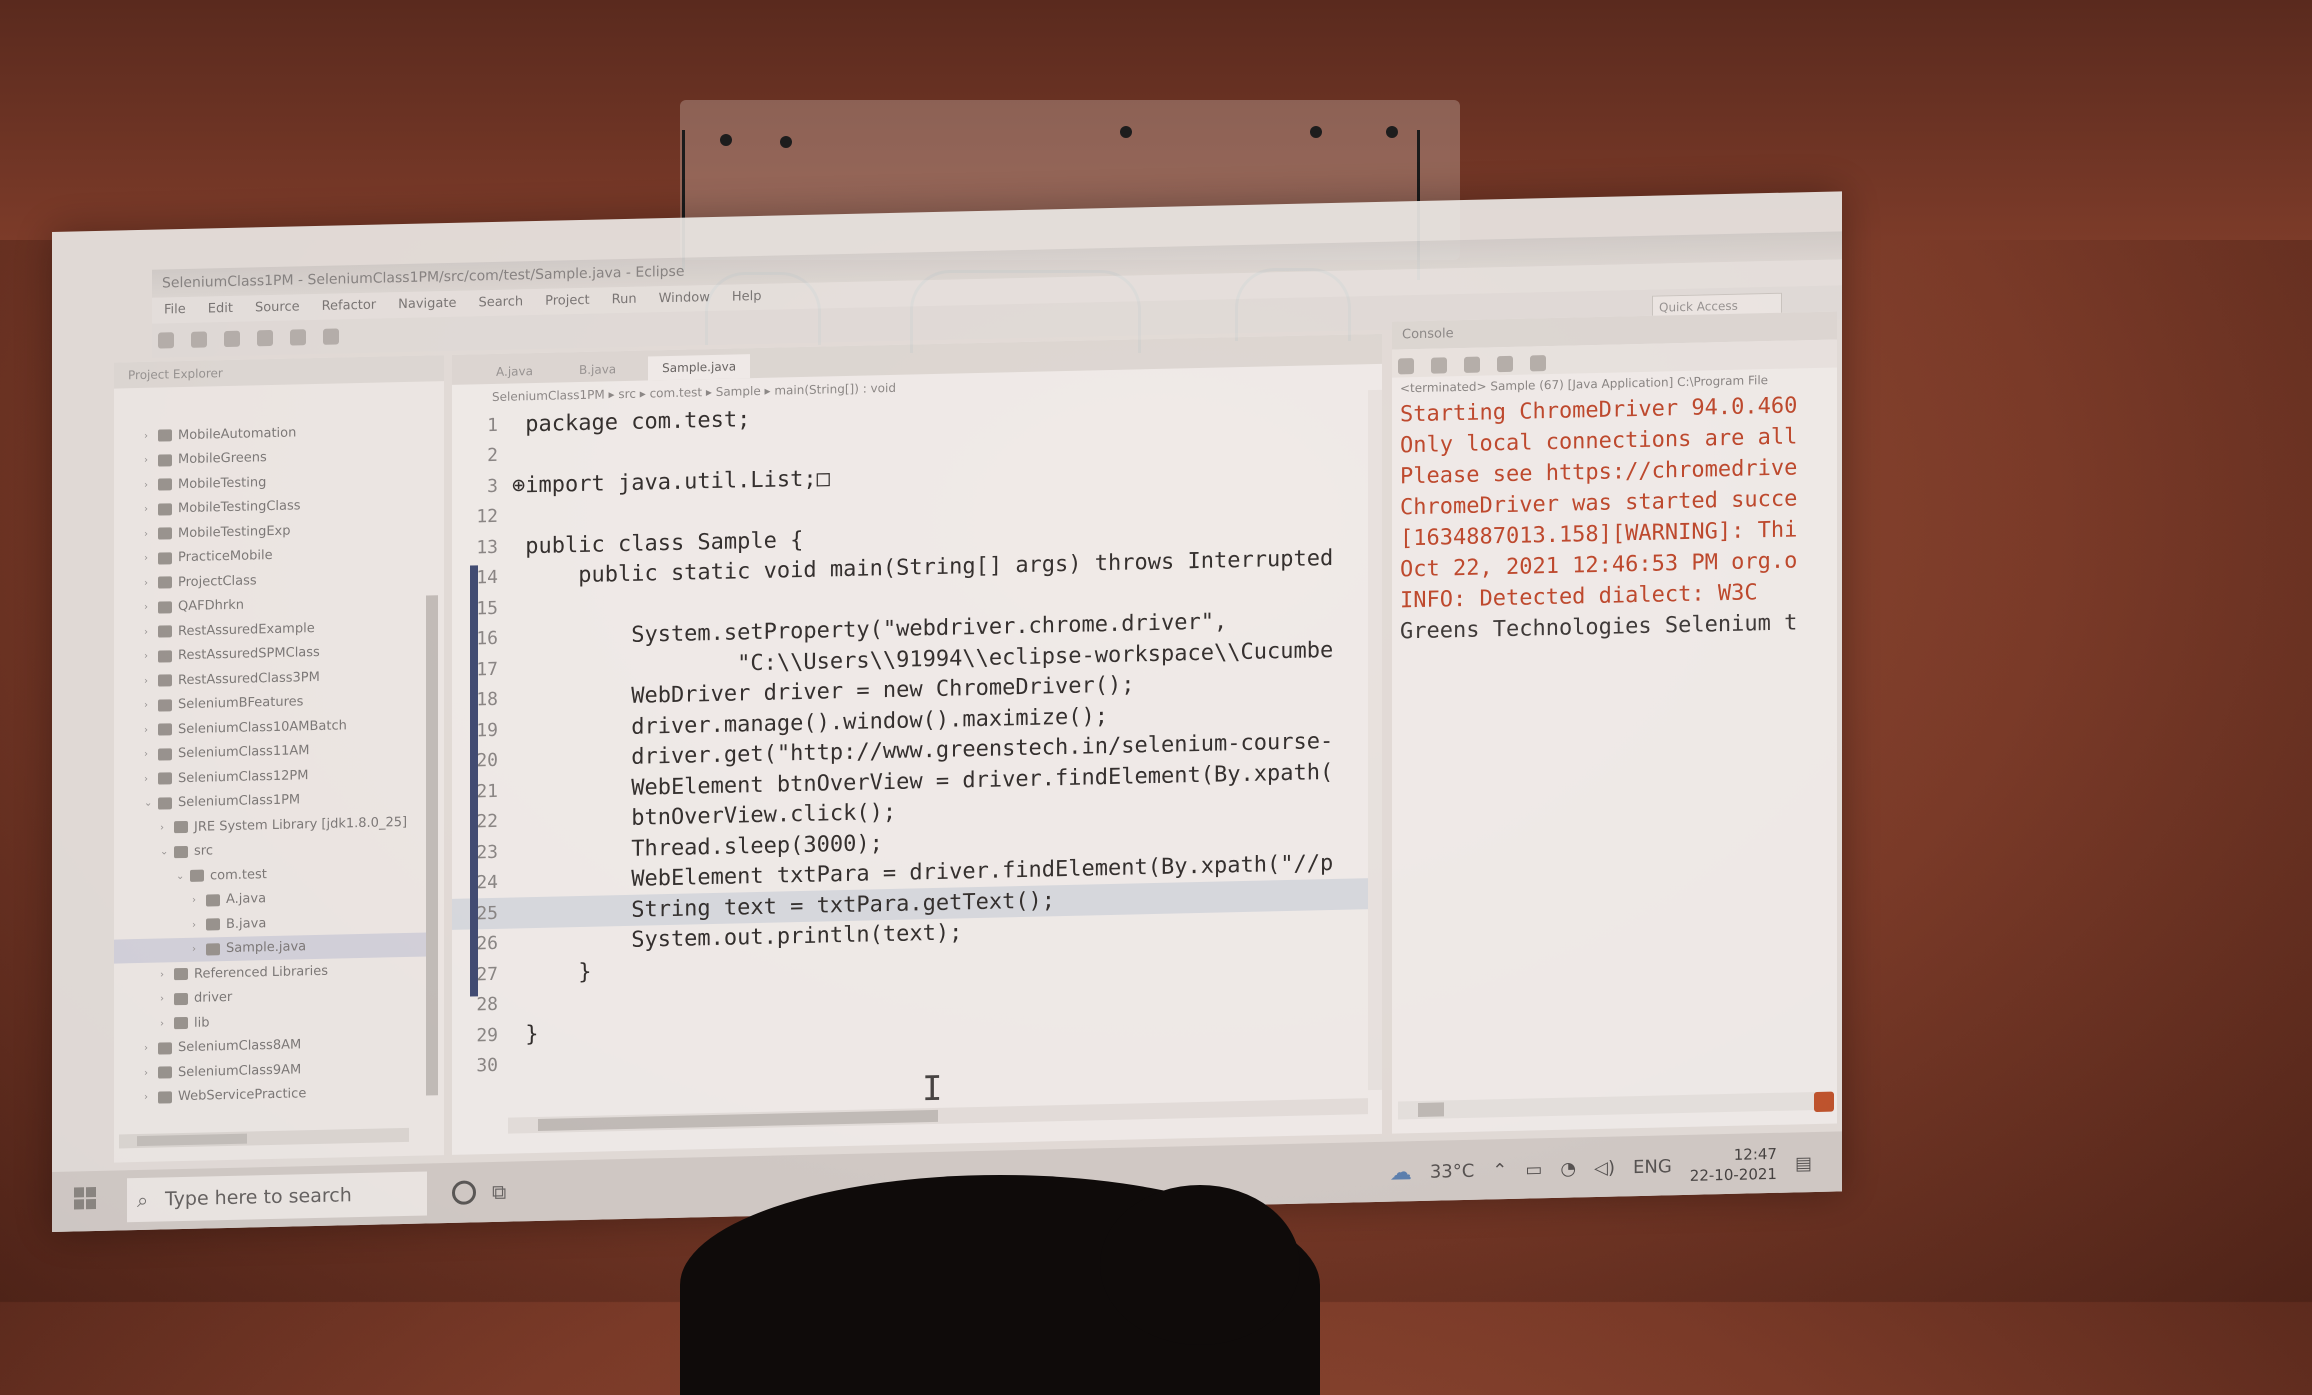 This screenshot has width=2312, height=1395. What do you see at coordinates (266, 948) in the screenshot?
I see `tree-item-label: Sample.java` at bounding box center [266, 948].